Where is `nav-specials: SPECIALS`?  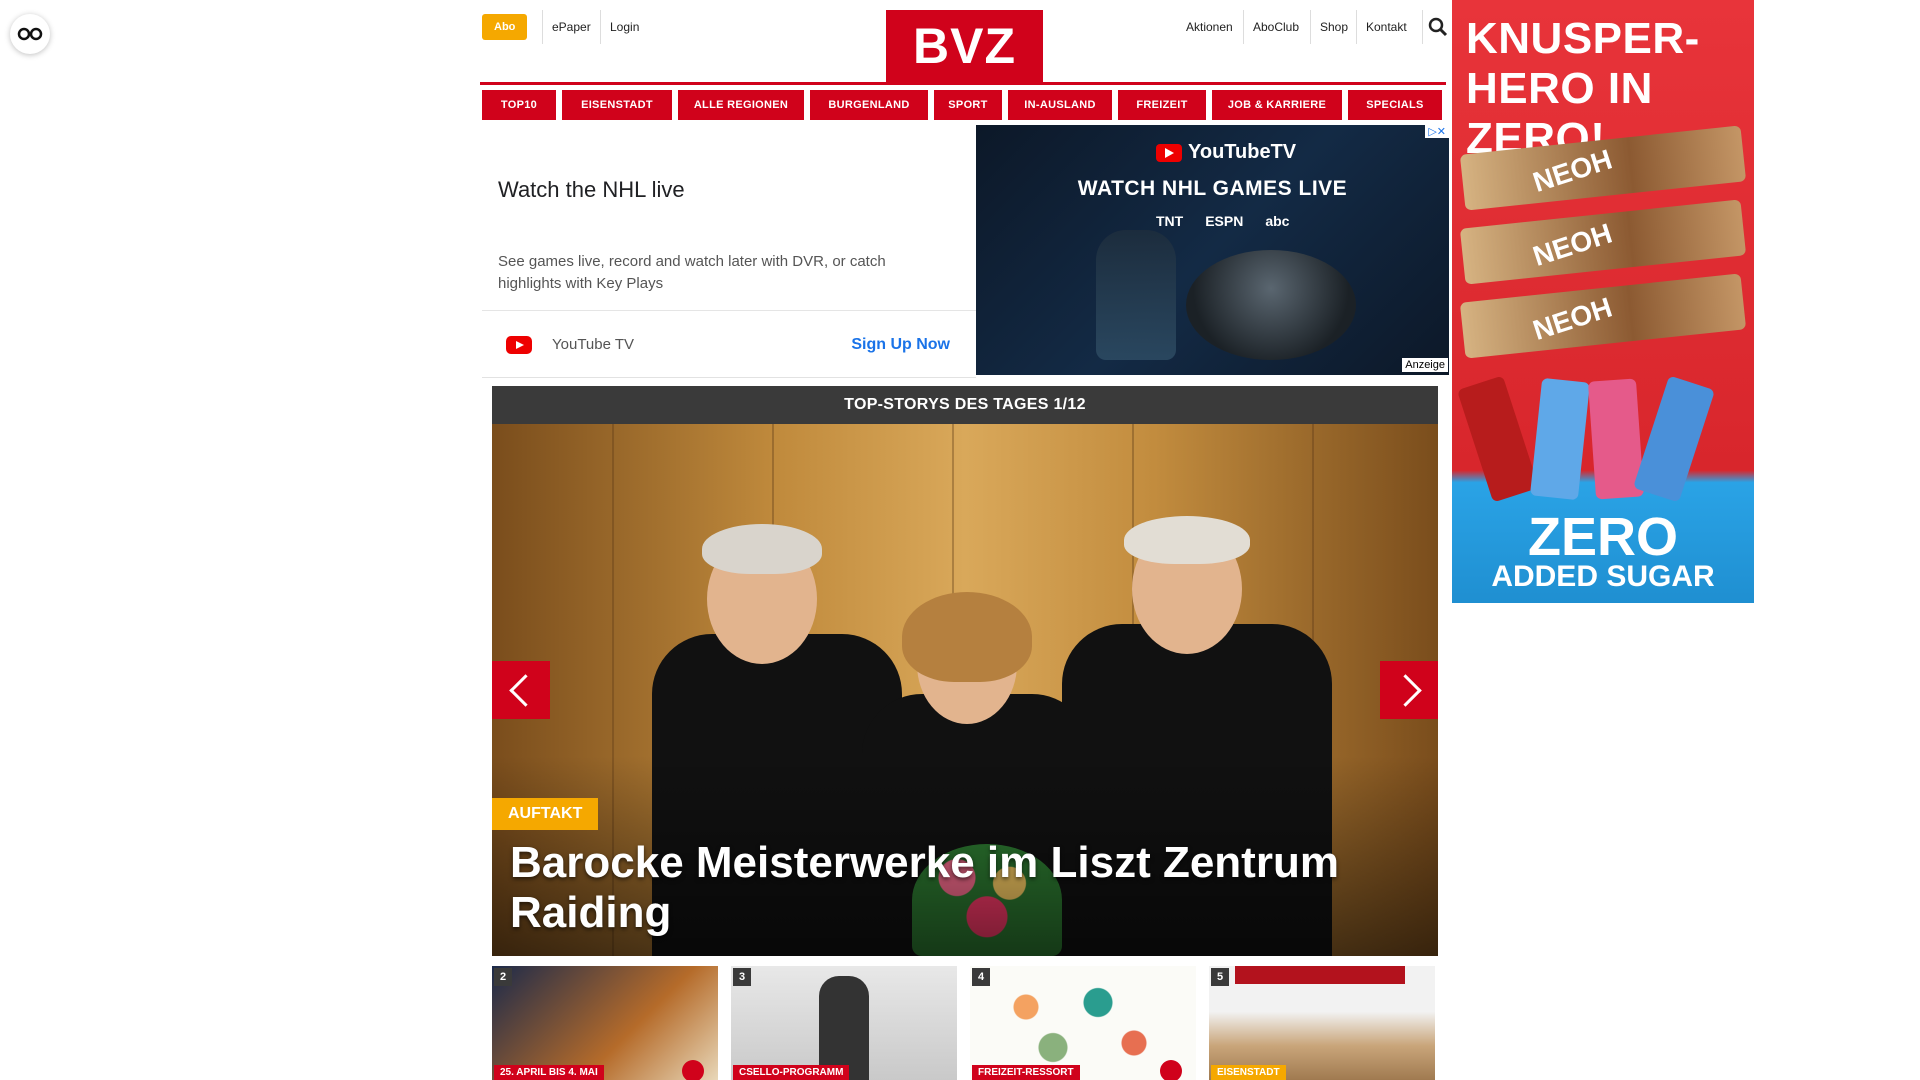
nav-specials: SPECIALS is located at coordinates (1395, 105).